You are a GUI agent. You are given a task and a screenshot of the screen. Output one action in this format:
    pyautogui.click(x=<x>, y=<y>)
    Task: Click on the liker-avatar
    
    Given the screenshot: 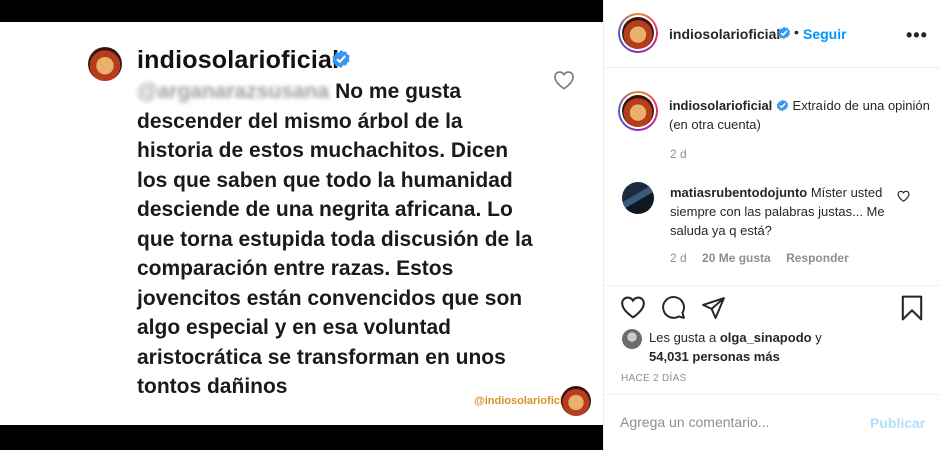 What is the action you would take?
    pyautogui.click(x=632, y=339)
    